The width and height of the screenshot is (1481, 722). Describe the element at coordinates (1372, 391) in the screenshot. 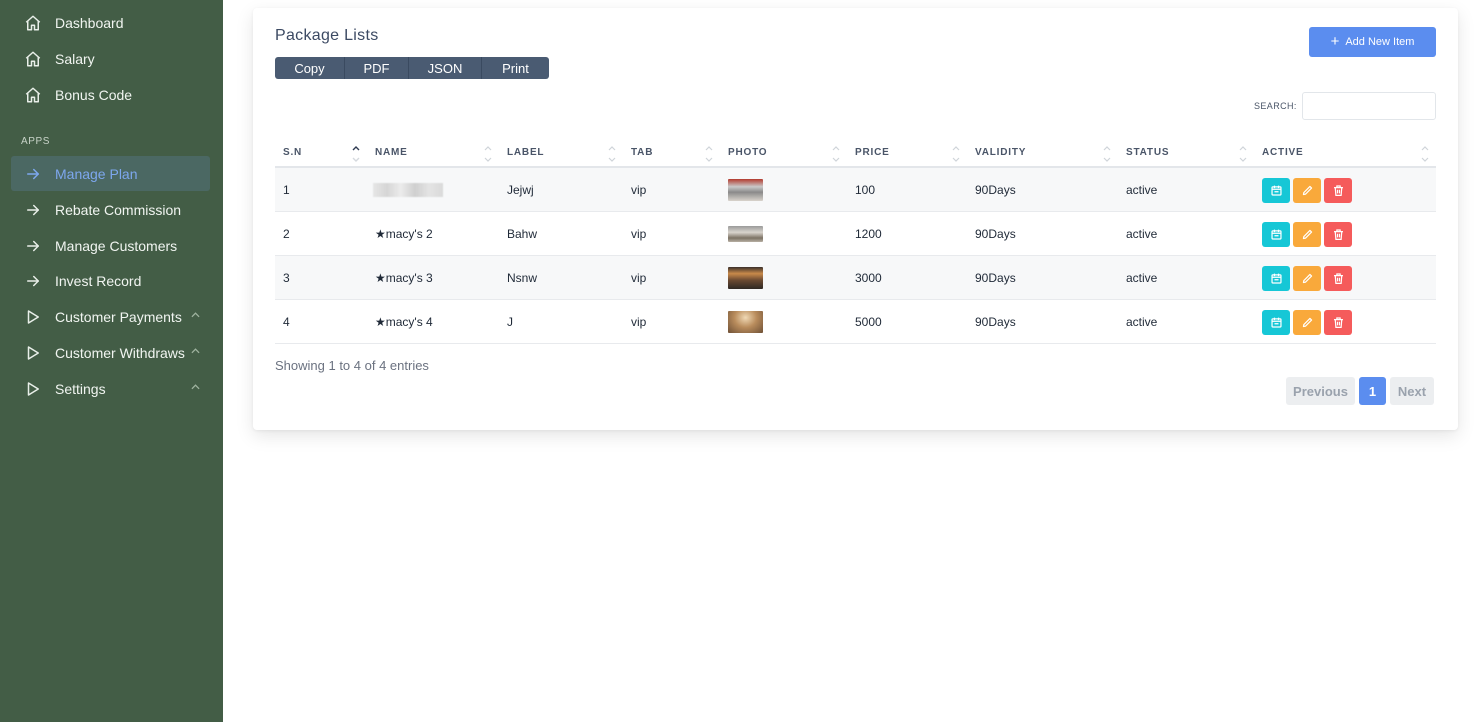

I see `page-1-button: 1` at that location.